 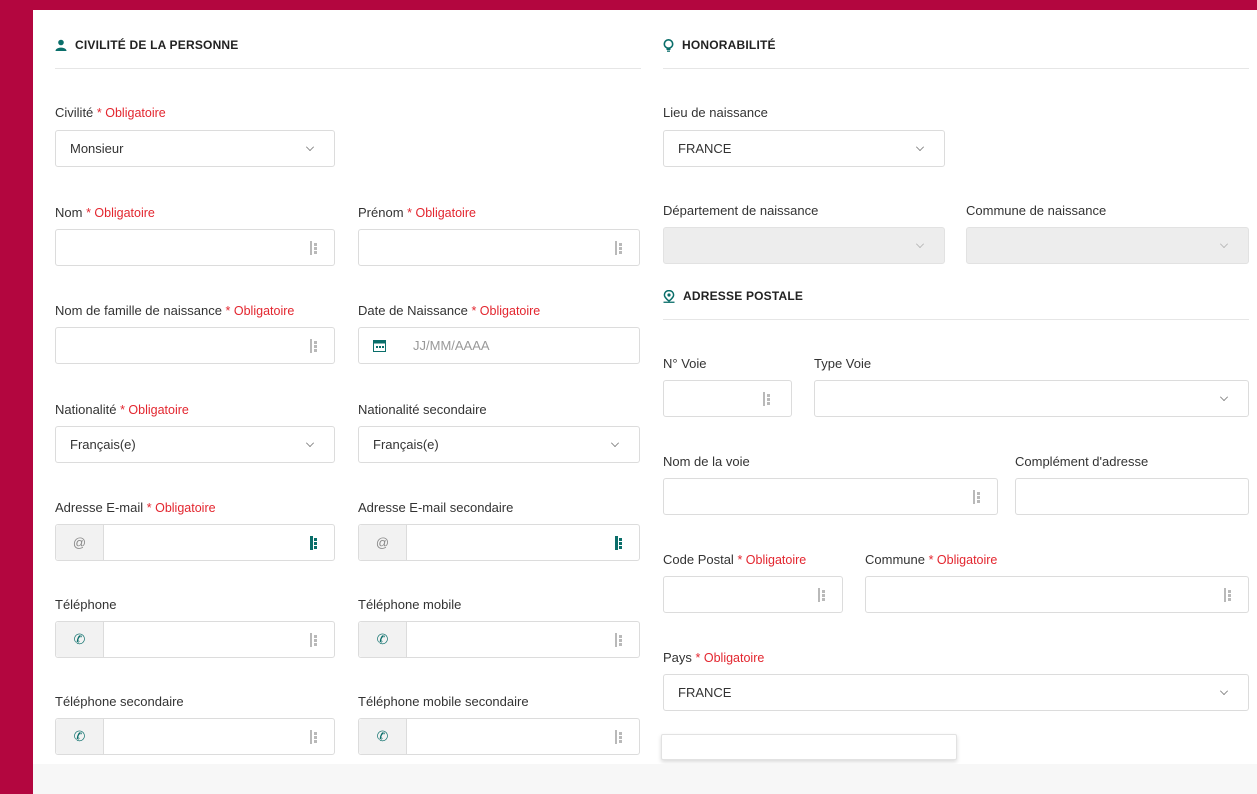 I want to click on email2-label: Adresse E-mail secondaire, so click(x=436, y=507).